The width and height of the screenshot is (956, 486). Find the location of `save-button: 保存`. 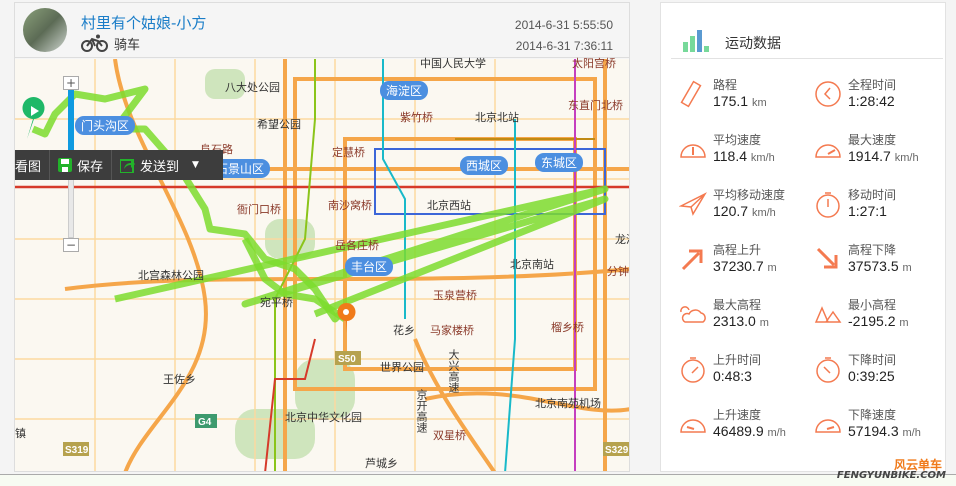

save-button: 保存 is located at coordinates (81, 165).